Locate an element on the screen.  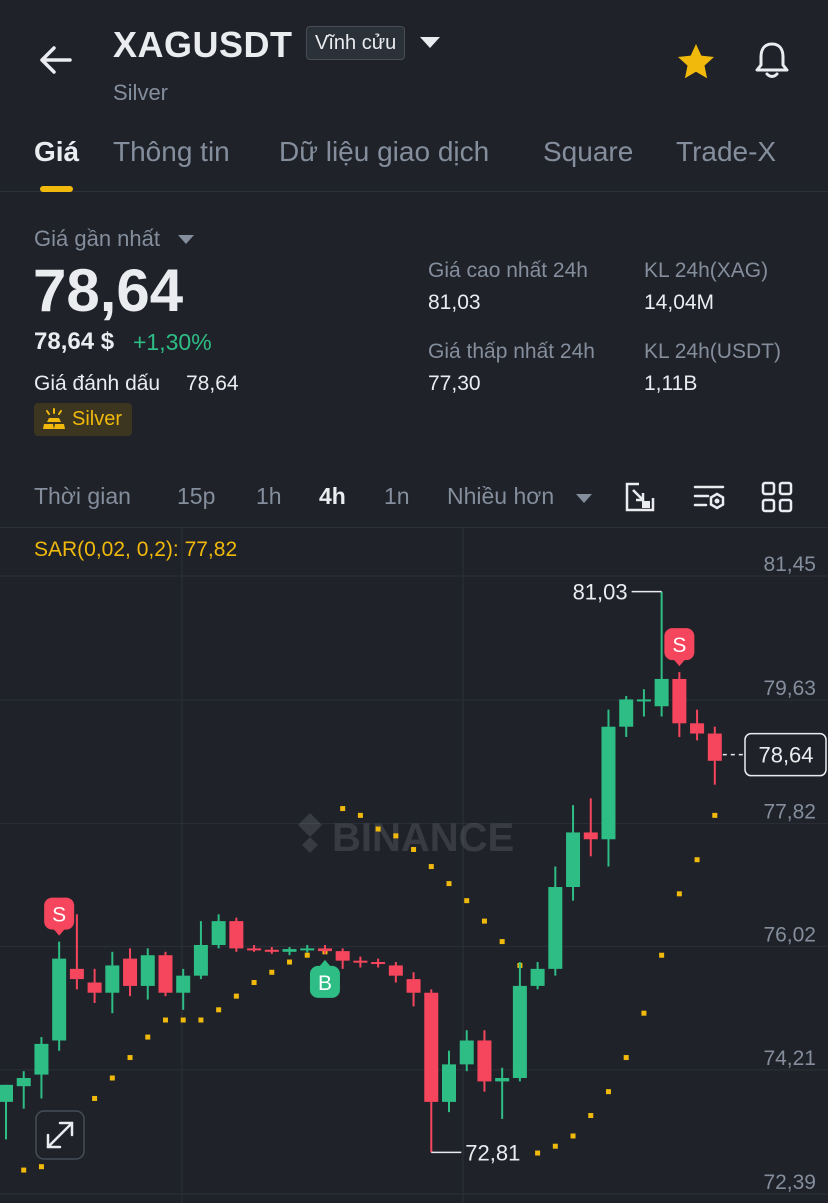
tab-square: Square is located at coordinates (588, 152).